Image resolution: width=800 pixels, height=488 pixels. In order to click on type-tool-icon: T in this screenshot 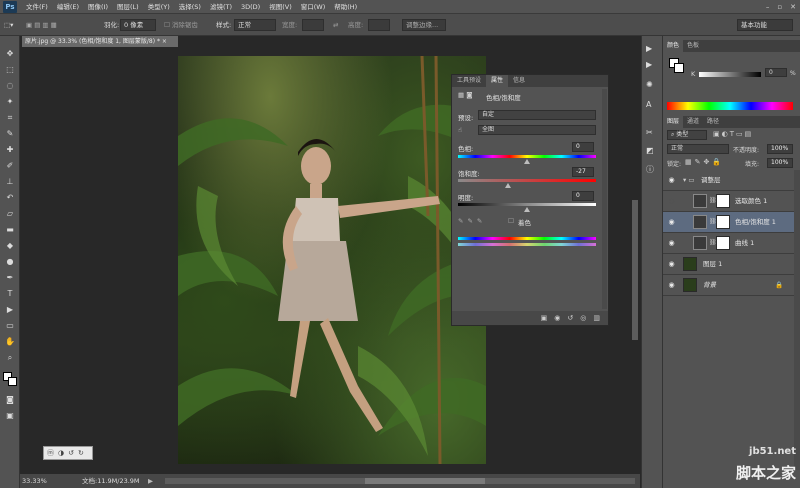, I will do `click(10, 294)`.